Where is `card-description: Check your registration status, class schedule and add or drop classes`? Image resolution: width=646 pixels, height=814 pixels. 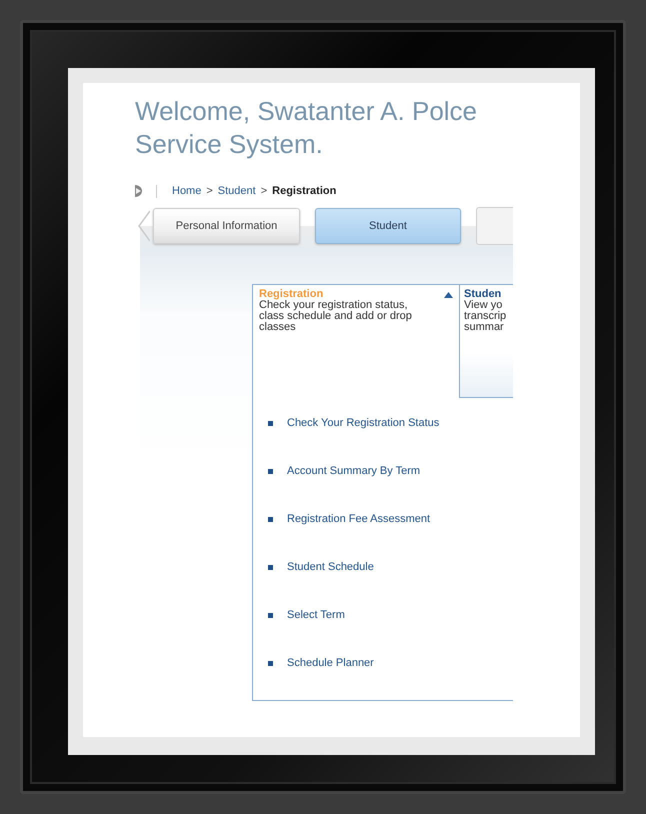
card-description: Check your registration status, class schedule and add or drop classes is located at coordinates (336, 316).